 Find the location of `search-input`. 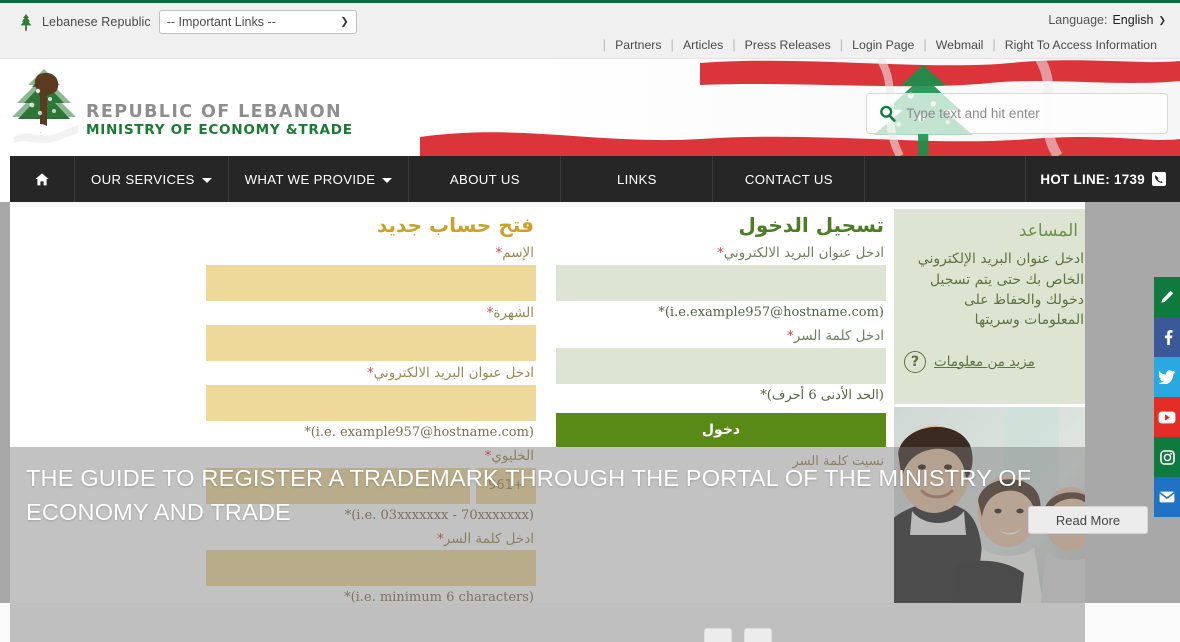

search-input is located at coordinates (1030, 113).